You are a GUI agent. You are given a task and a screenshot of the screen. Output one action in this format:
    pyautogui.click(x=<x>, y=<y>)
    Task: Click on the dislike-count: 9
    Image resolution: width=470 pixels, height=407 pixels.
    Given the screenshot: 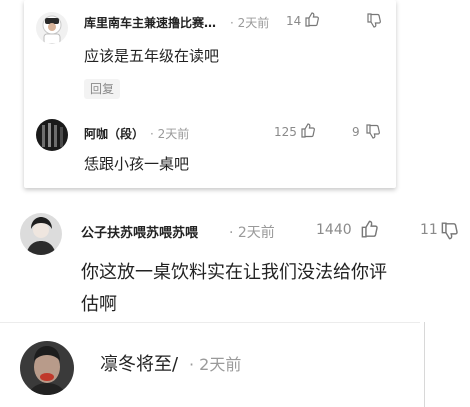 What is the action you would take?
    pyautogui.click(x=356, y=132)
    